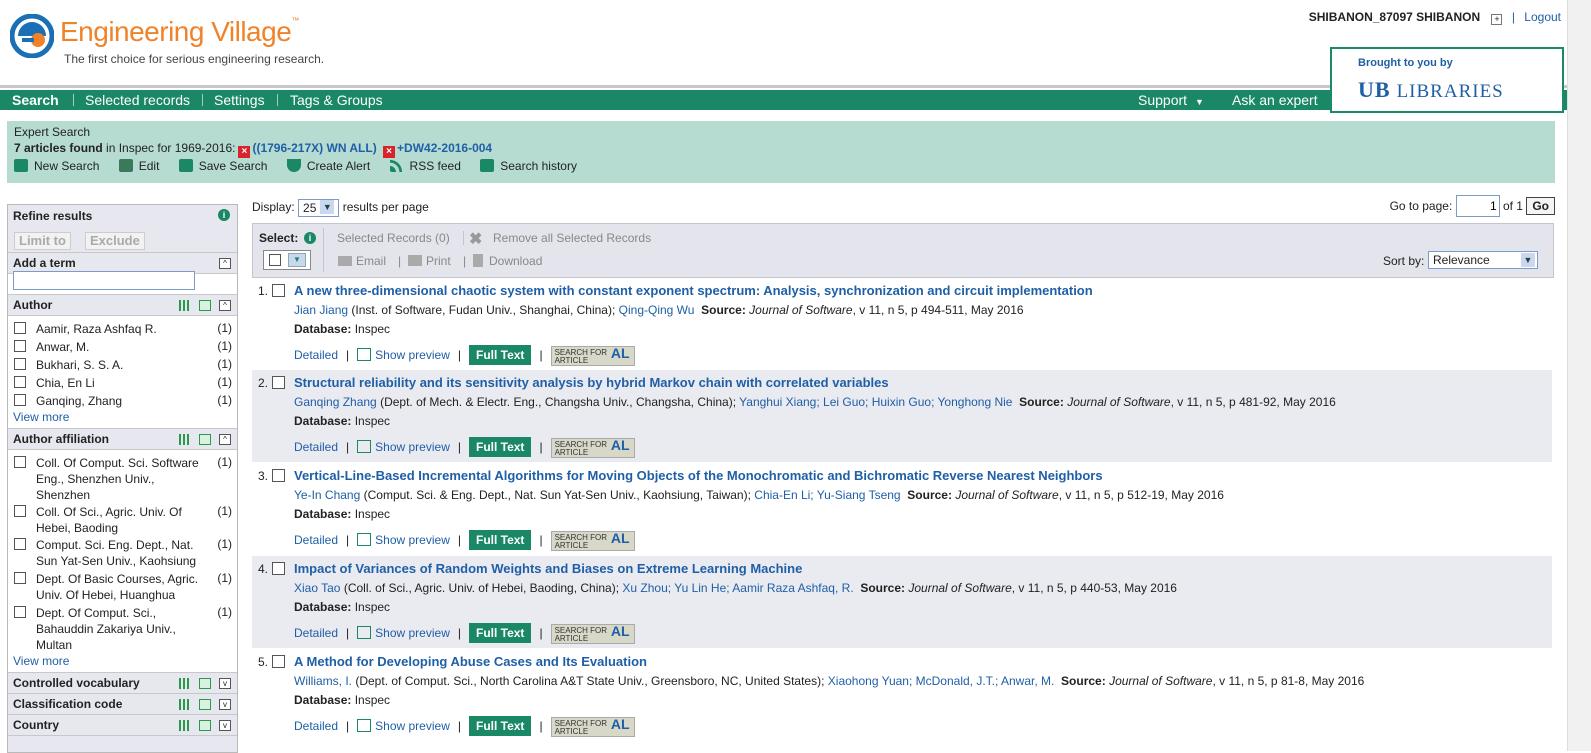  What do you see at coordinates (138, 166) in the screenshot?
I see `edit-button: Edit` at bounding box center [138, 166].